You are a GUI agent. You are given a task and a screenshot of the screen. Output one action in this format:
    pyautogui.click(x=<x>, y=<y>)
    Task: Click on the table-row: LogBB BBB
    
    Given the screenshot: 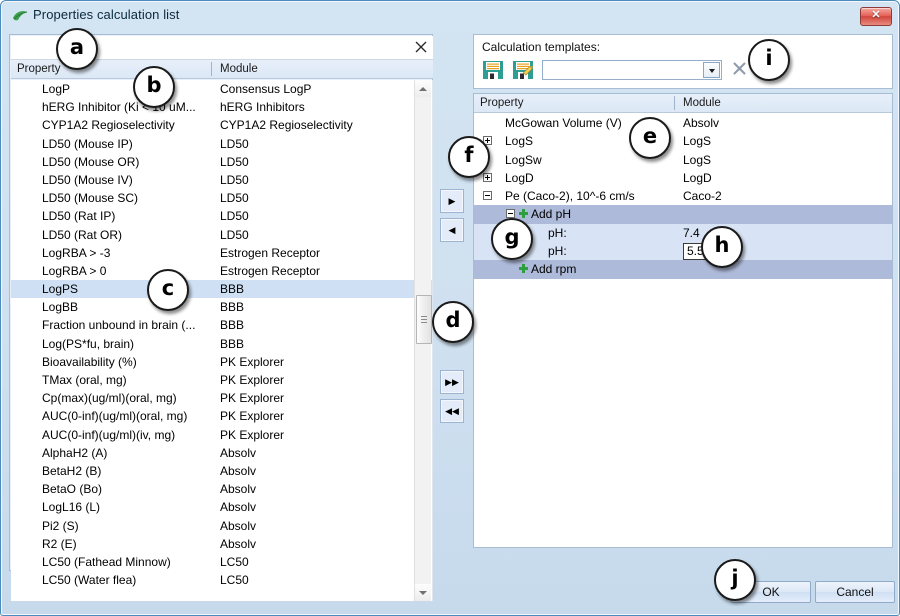 What is the action you would take?
    pyautogui.click(x=221, y=307)
    